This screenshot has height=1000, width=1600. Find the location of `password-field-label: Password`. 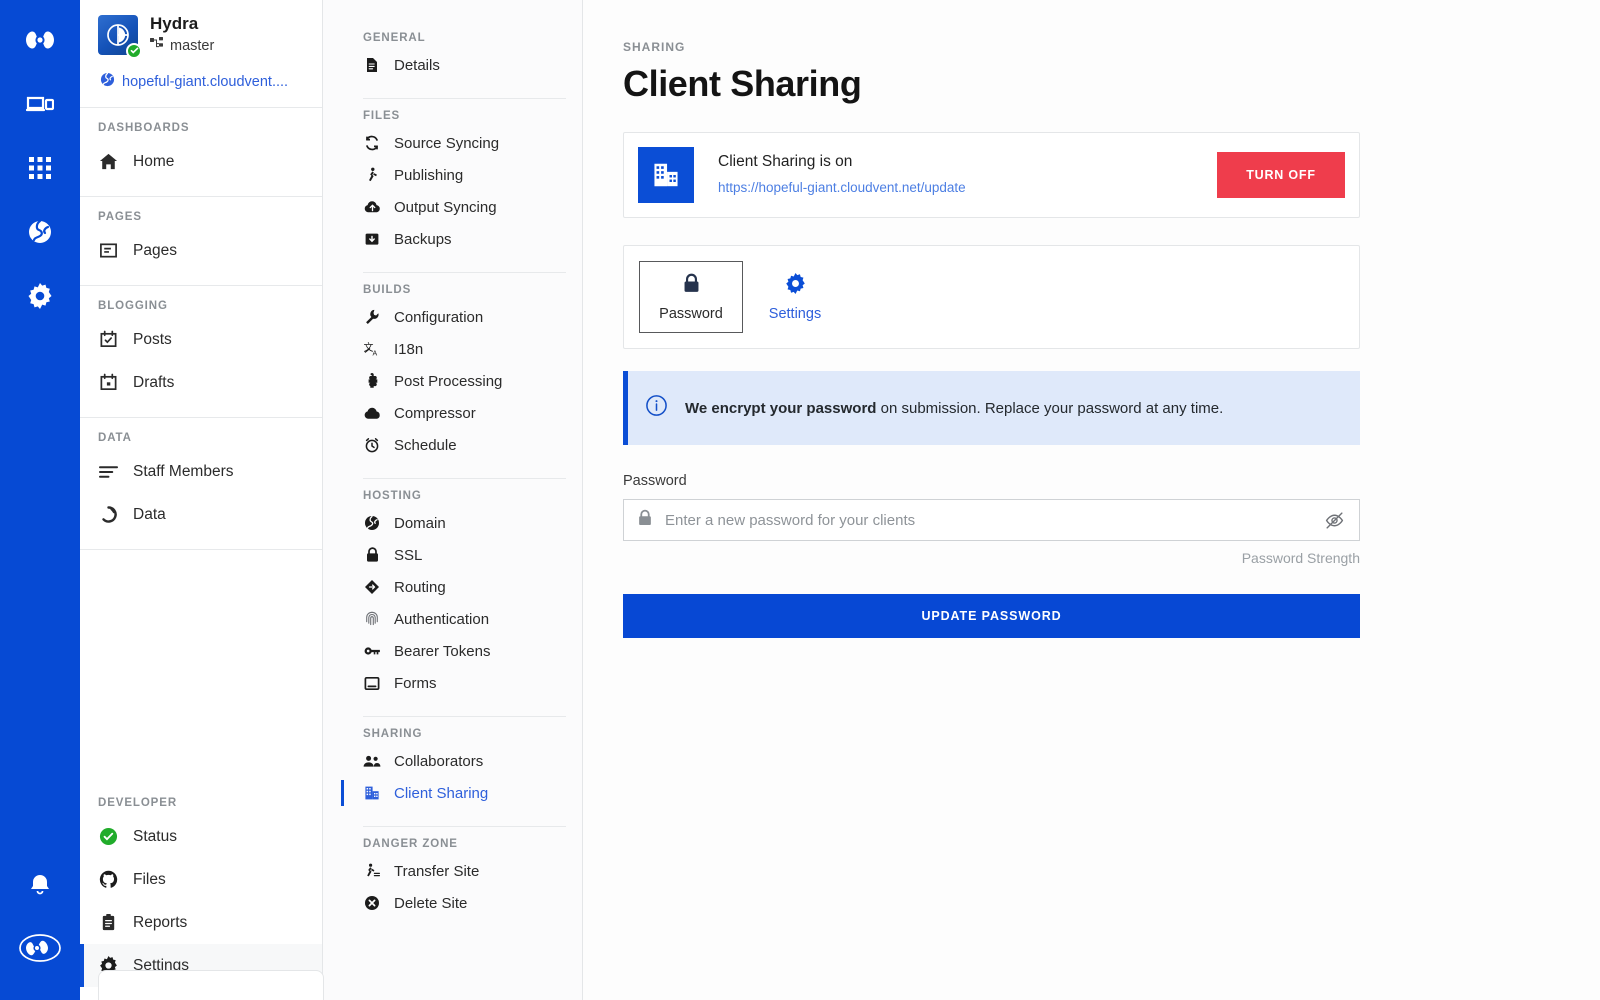

password-field-label: Password is located at coordinates (655, 481).